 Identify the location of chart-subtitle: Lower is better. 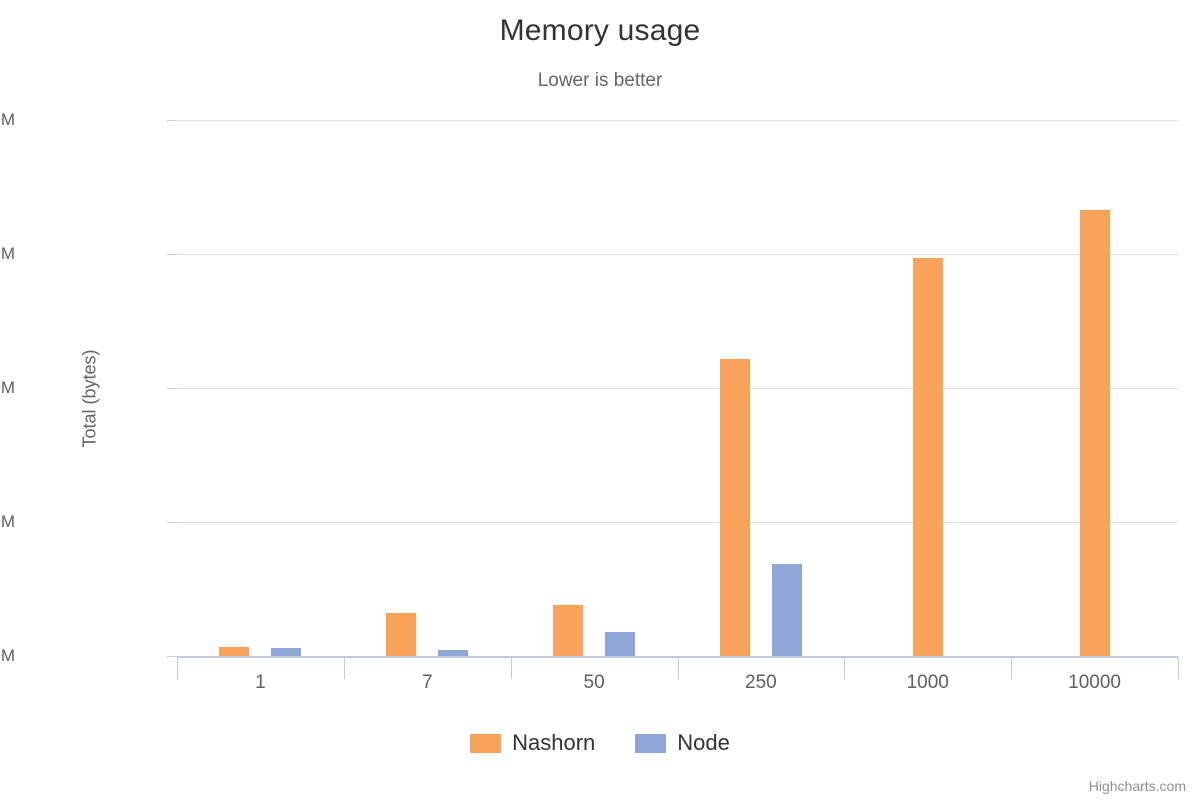
(600, 80).